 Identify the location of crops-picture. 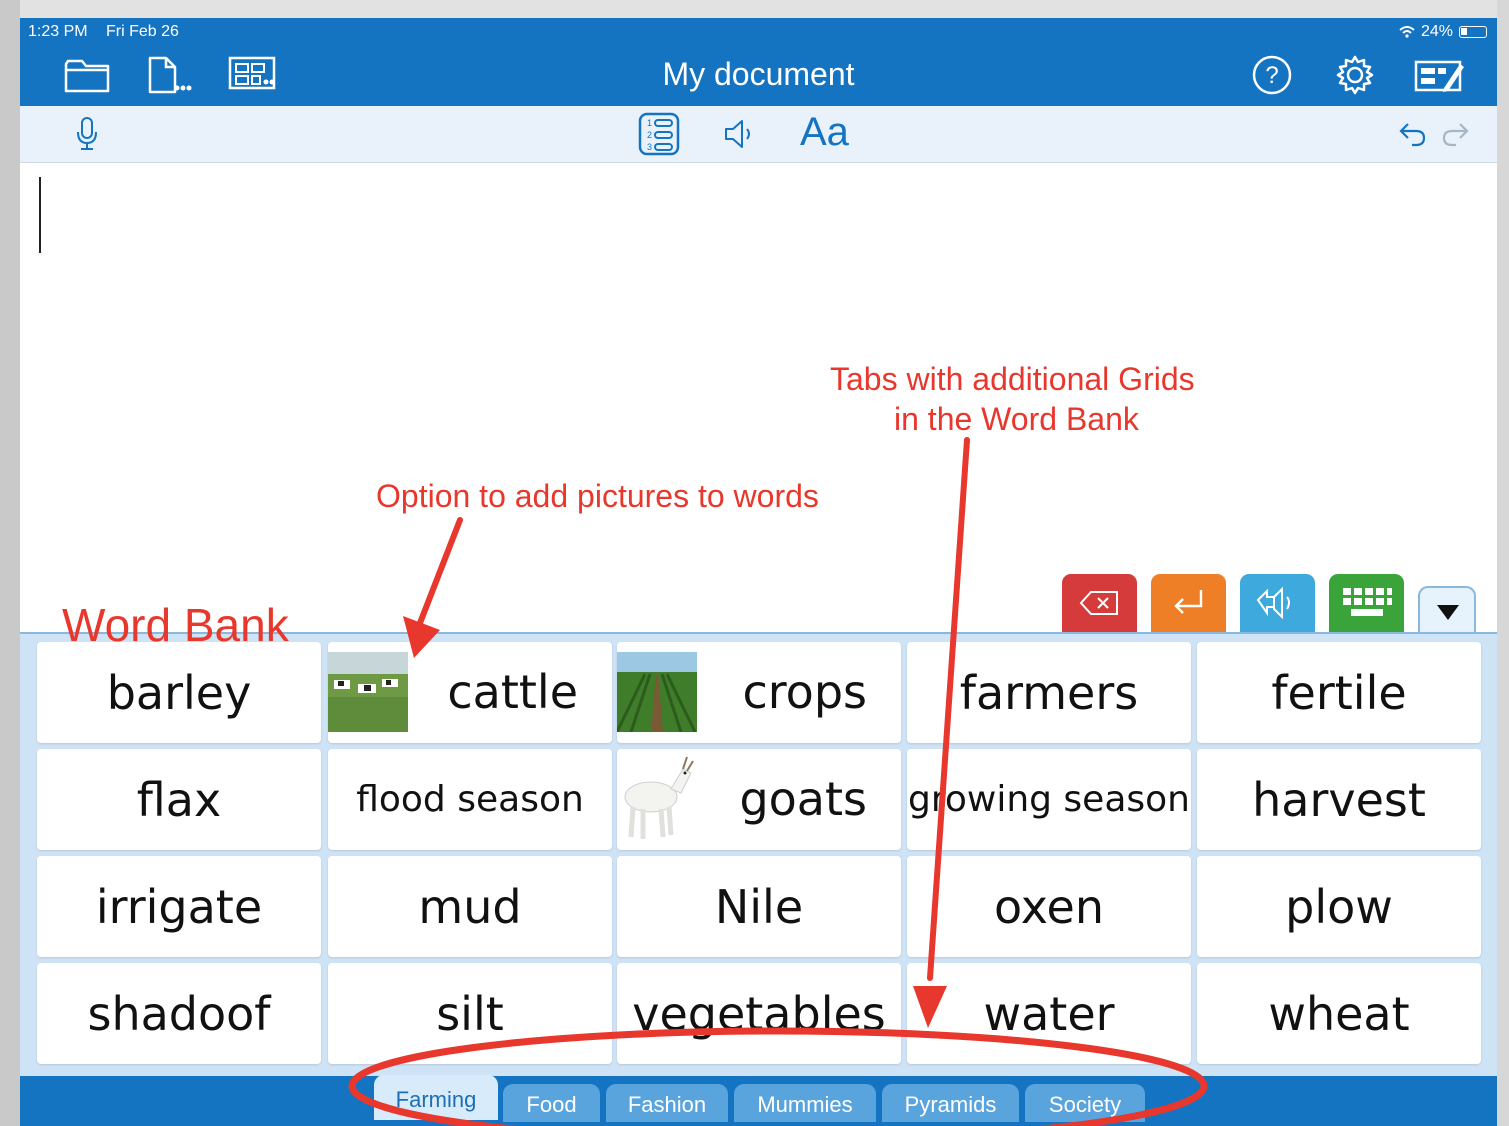
(656, 692).